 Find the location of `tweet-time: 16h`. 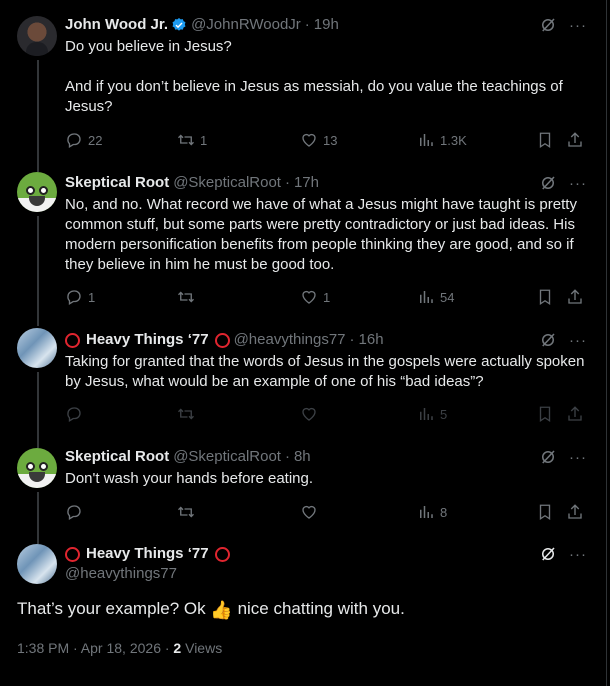

tweet-time: 16h is located at coordinates (371, 340).